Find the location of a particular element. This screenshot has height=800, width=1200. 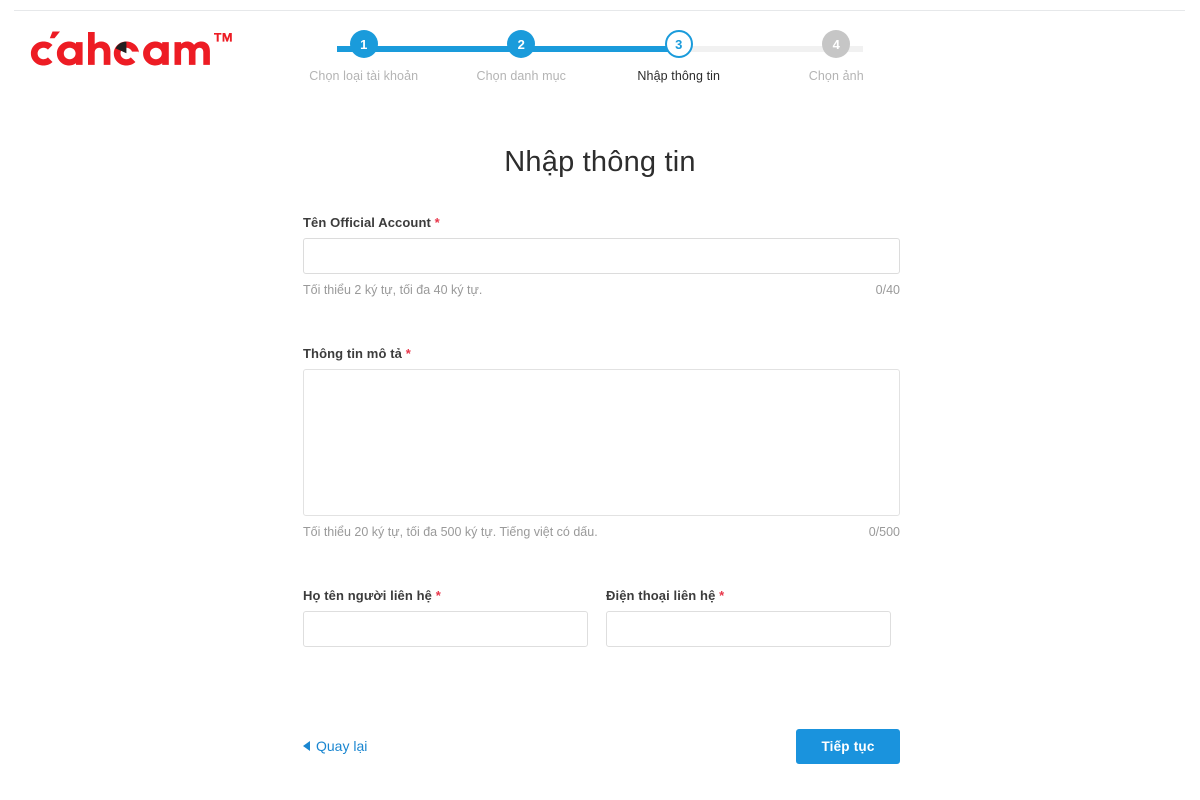

account-name-input is located at coordinates (601, 256).